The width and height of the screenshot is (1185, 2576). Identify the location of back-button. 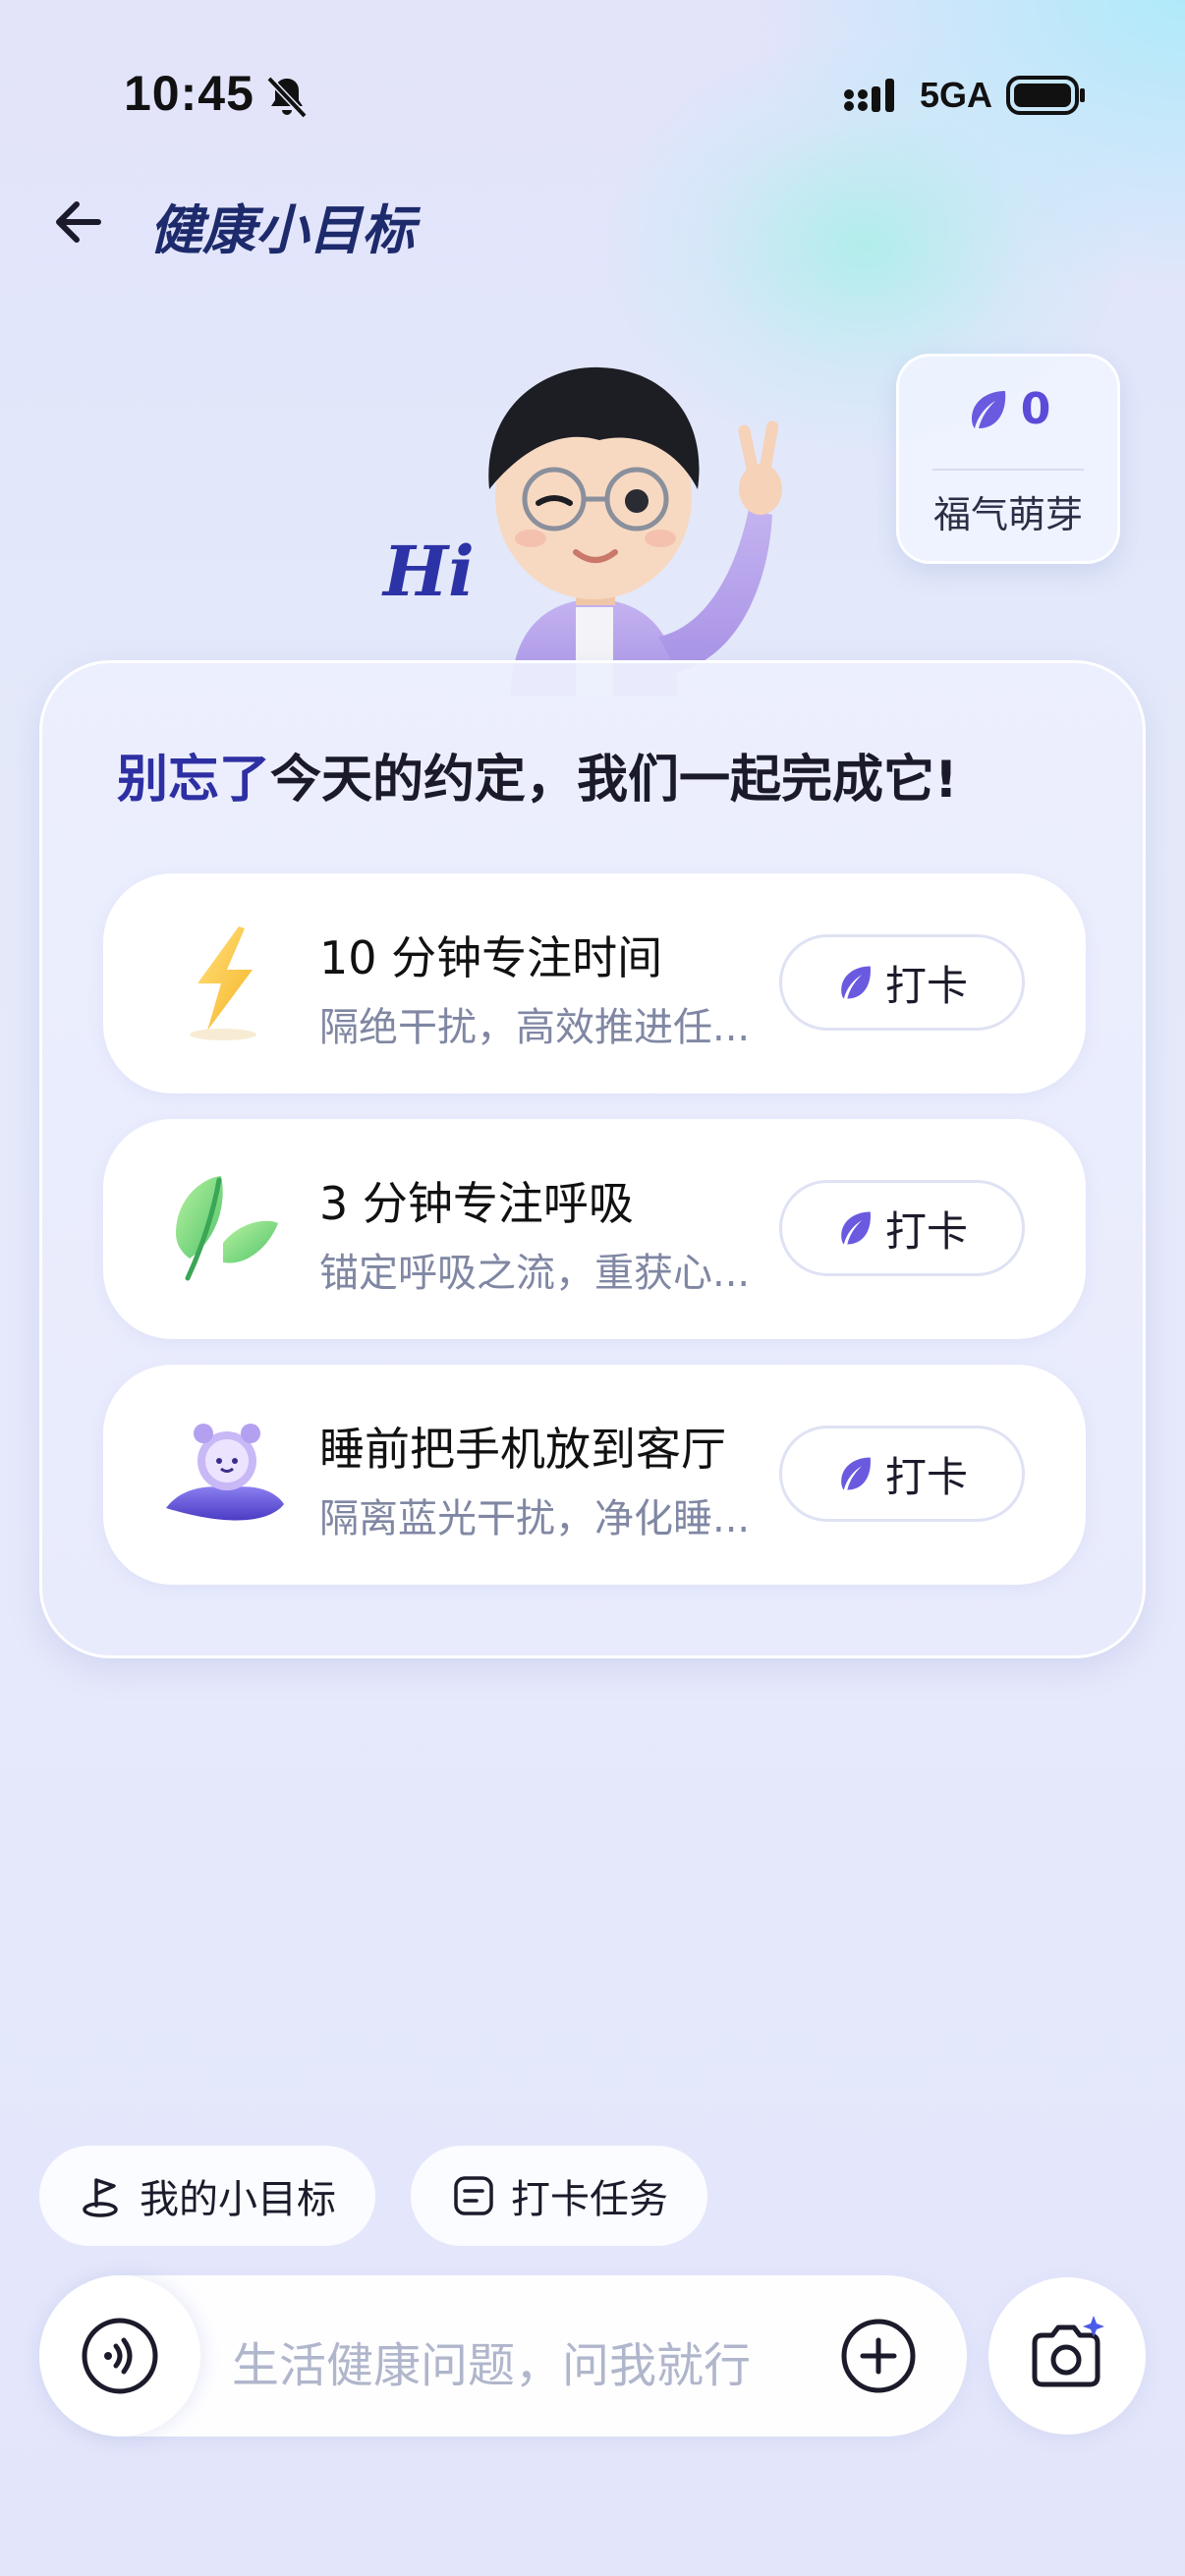
(78, 222).